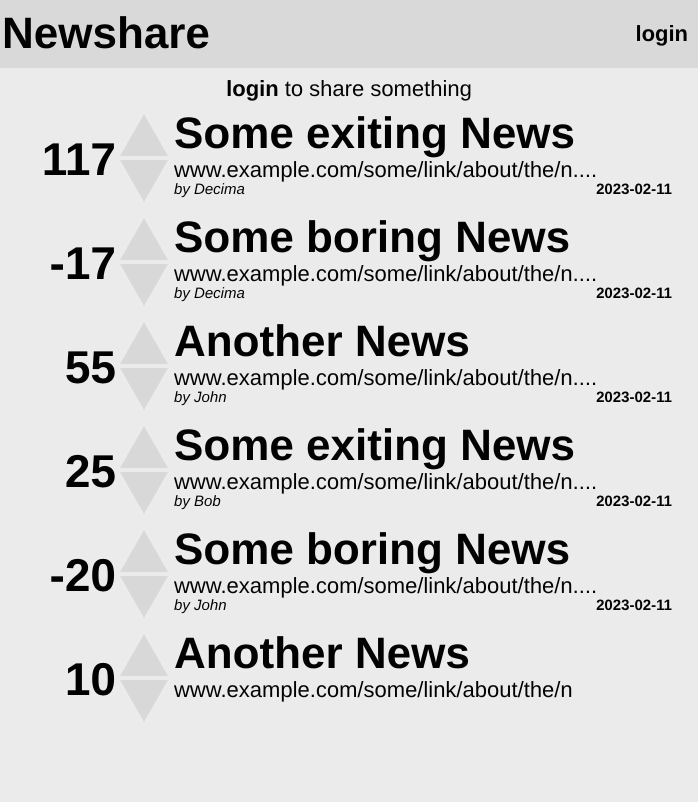 The height and width of the screenshot is (802, 698). I want to click on share-prompt: to share something, so click(378, 89).